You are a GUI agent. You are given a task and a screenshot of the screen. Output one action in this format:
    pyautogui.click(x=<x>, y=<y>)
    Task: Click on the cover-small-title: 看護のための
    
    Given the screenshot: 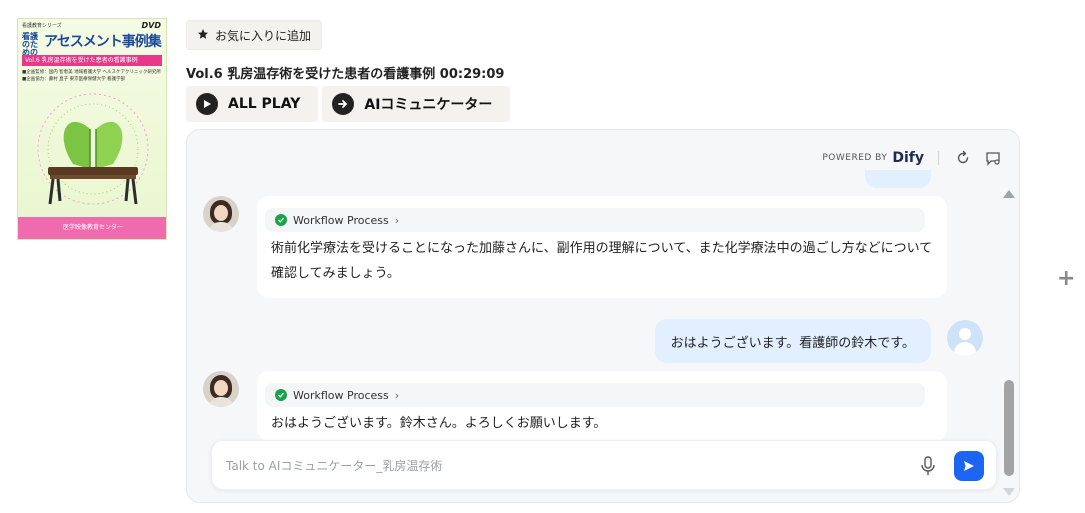 What is the action you would take?
    pyautogui.click(x=30, y=44)
    